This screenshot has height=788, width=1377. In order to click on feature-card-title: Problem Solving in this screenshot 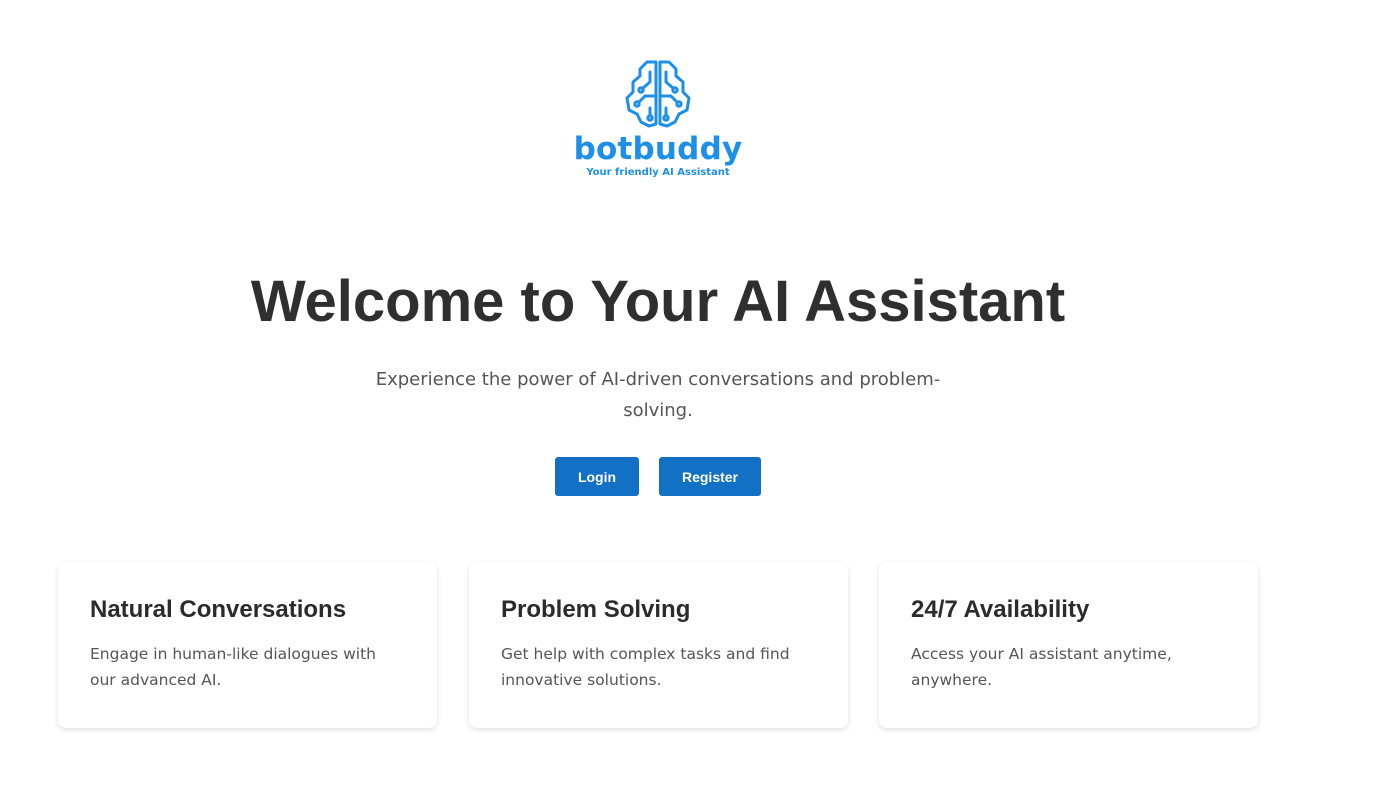, I will do `click(596, 609)`.